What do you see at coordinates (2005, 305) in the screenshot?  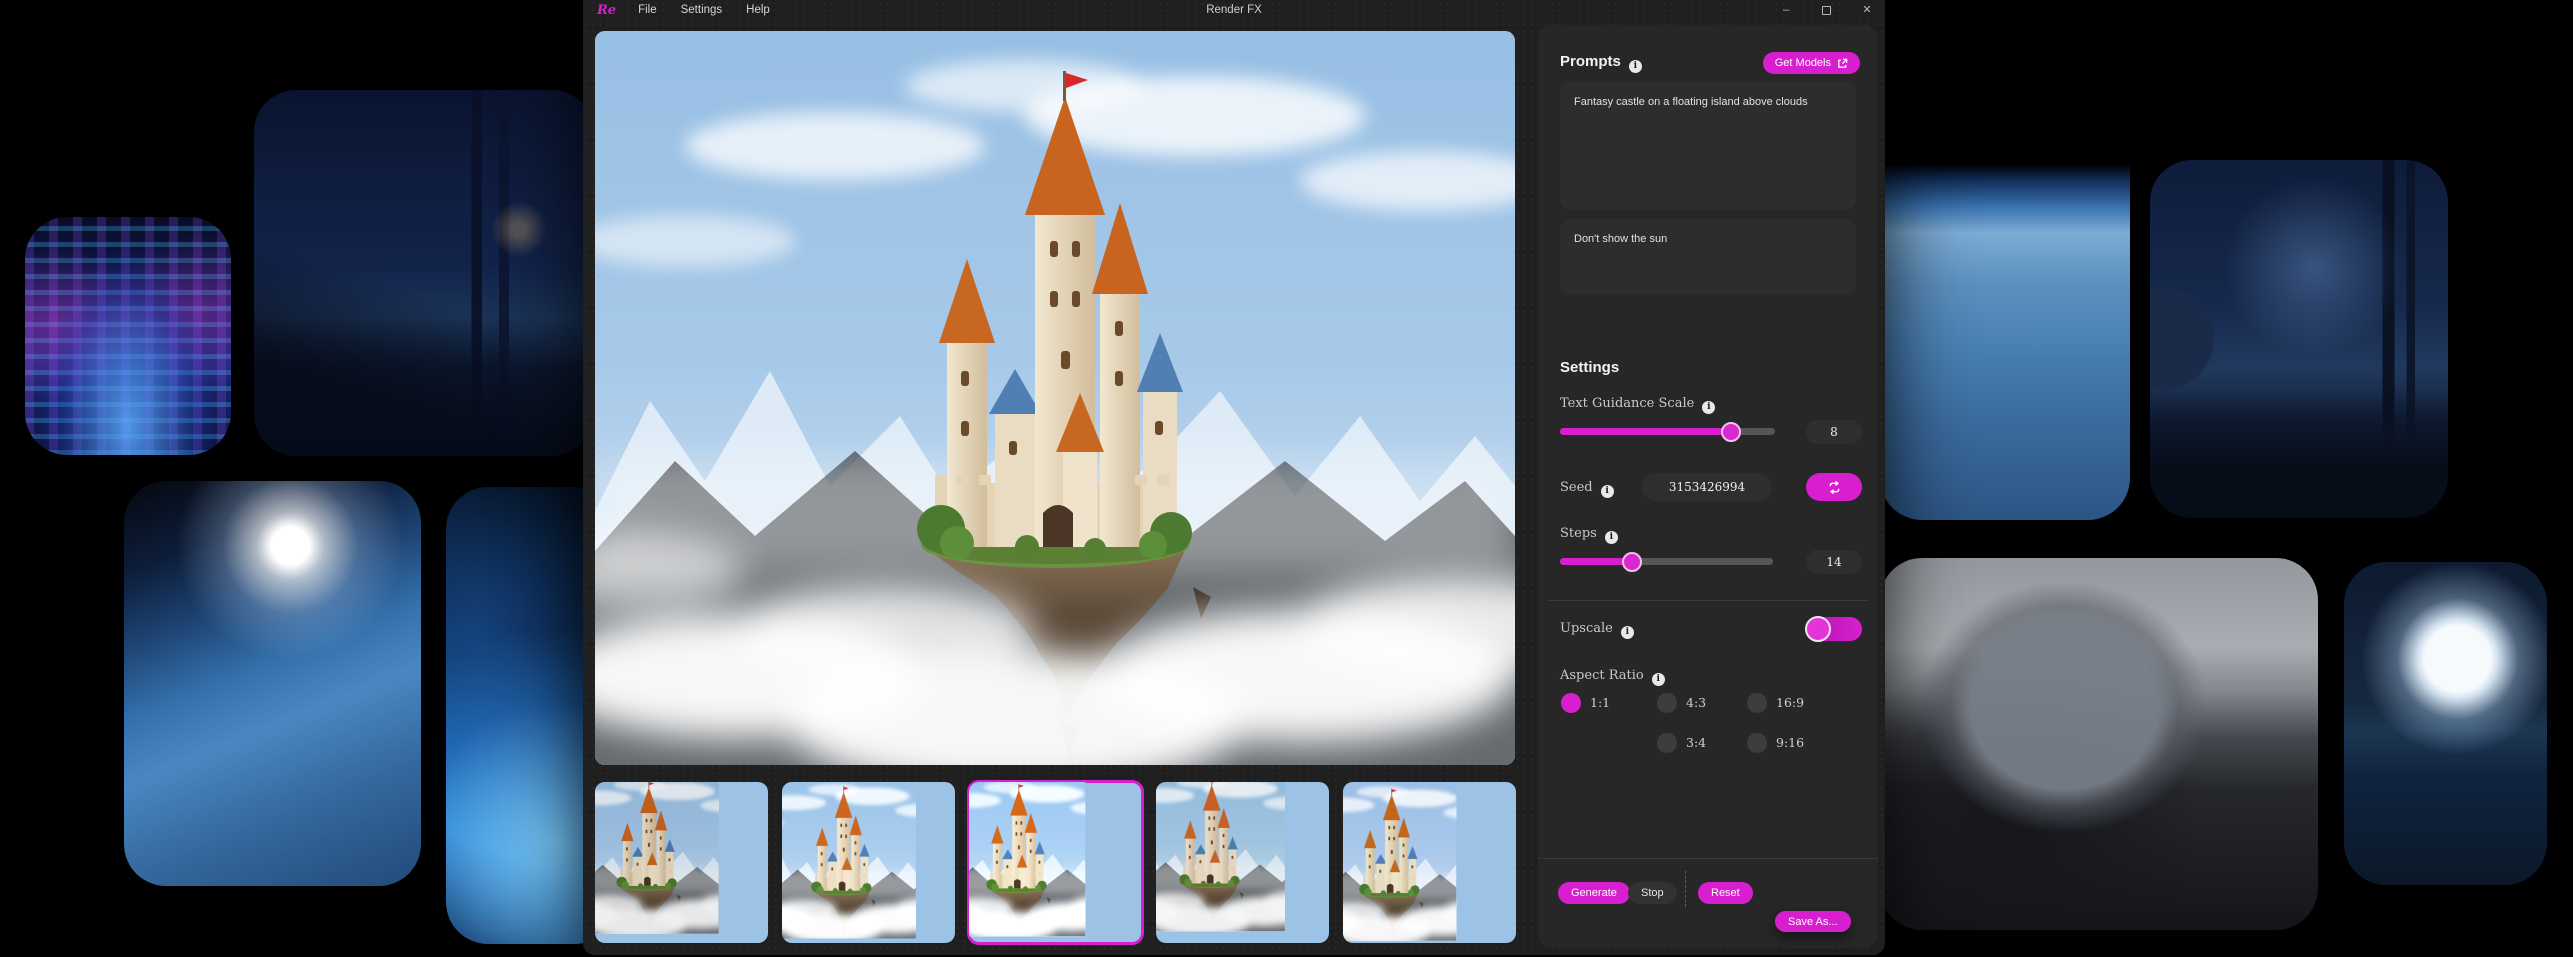 I see `bg-image-robot-satellite-over-earth` at bounding box center [2005, 305].